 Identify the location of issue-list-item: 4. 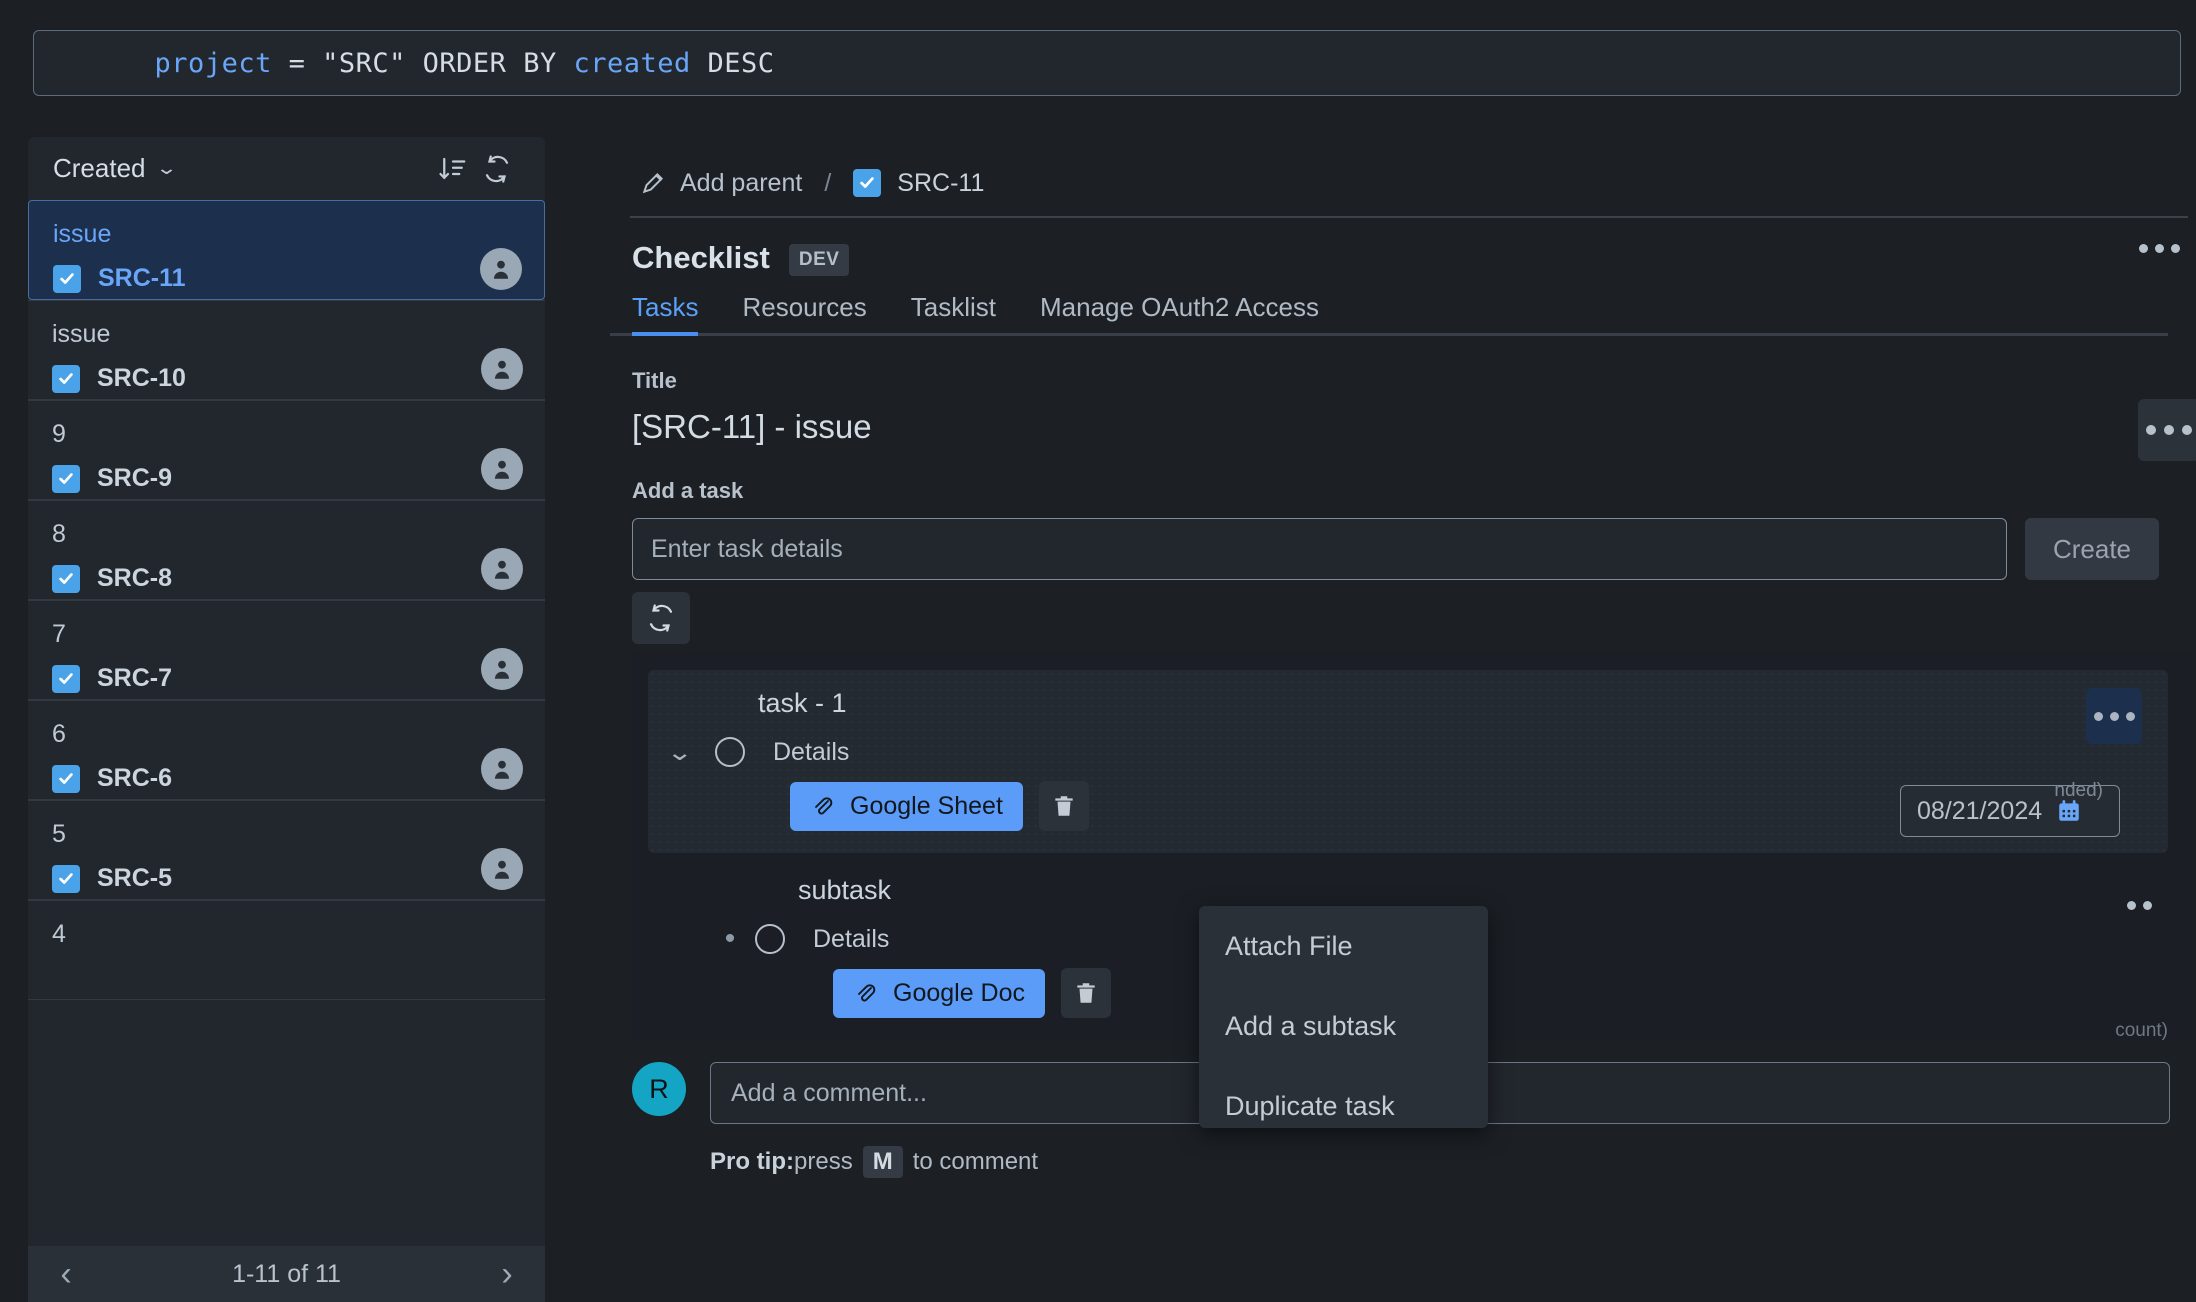
(286, 950).